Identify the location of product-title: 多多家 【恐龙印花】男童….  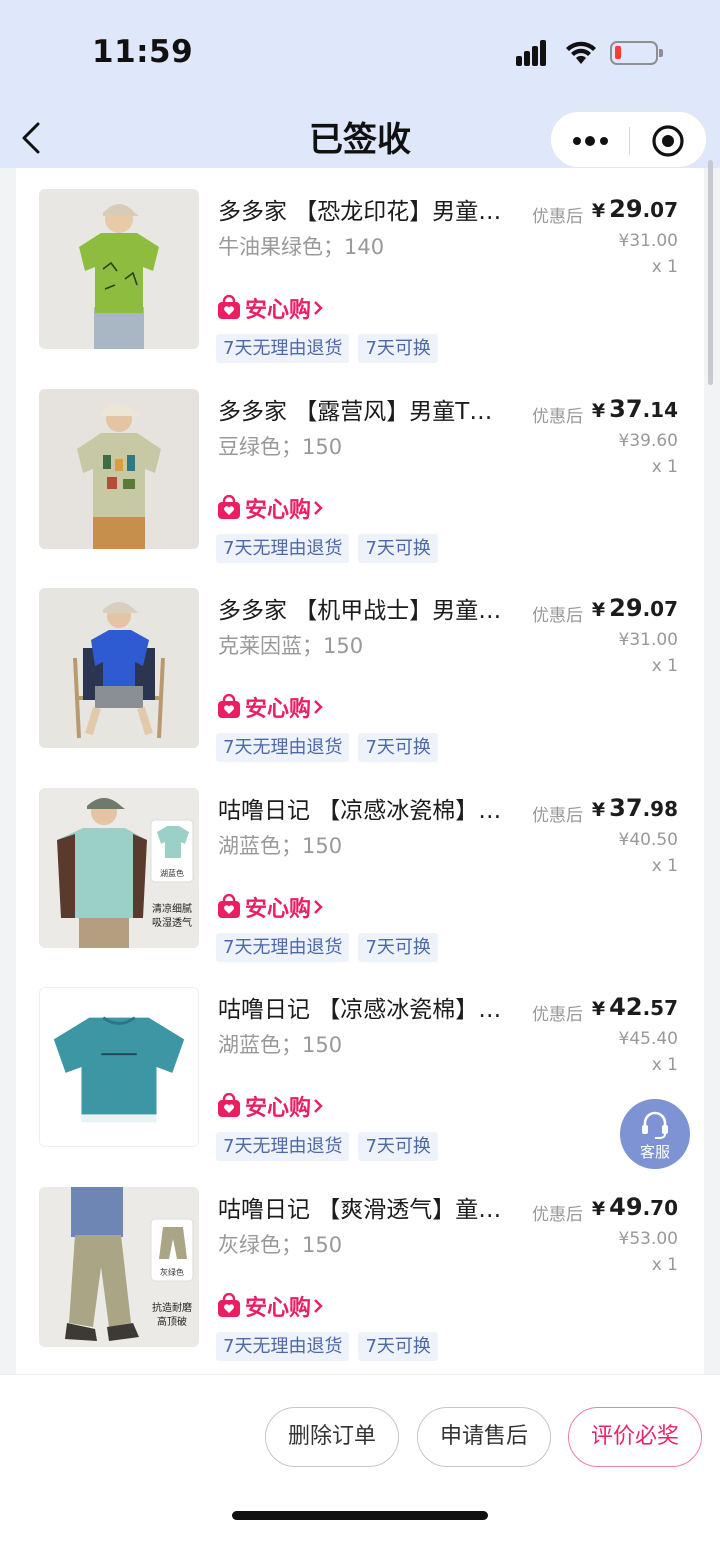
(377, 209).